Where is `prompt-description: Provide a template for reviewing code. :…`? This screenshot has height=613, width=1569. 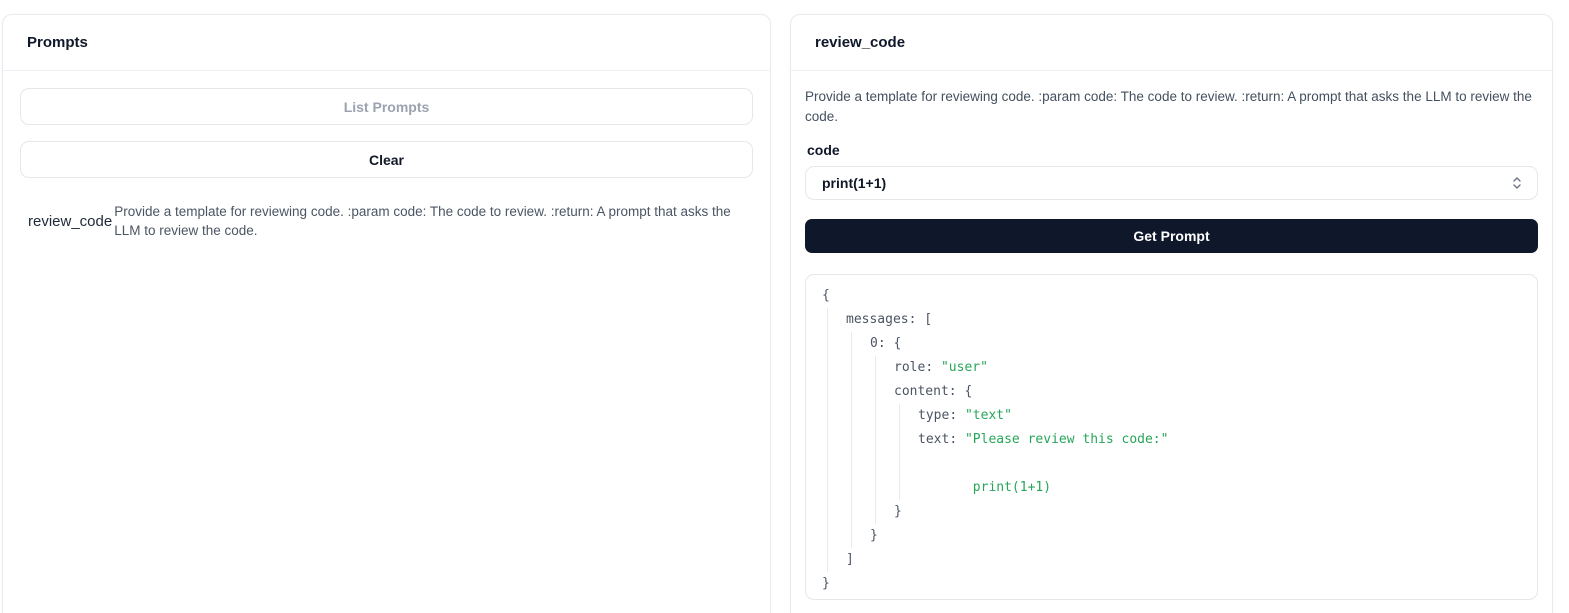 prompt-description: Provide a template for reviewing code. :… is located at coordinates (1168, 106).